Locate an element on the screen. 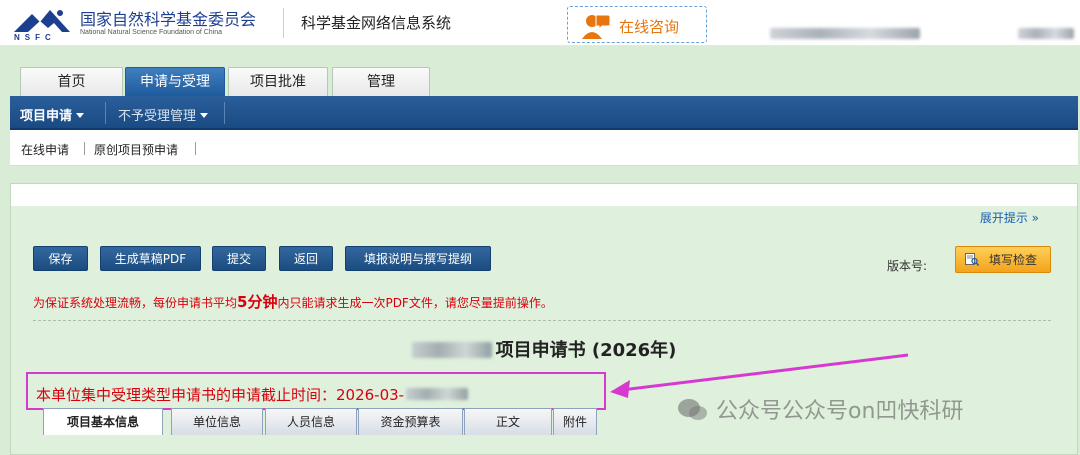 The image size is (1080, 455). tab-basic-info: 项目基本信息 is located at coordinates (103, 421).